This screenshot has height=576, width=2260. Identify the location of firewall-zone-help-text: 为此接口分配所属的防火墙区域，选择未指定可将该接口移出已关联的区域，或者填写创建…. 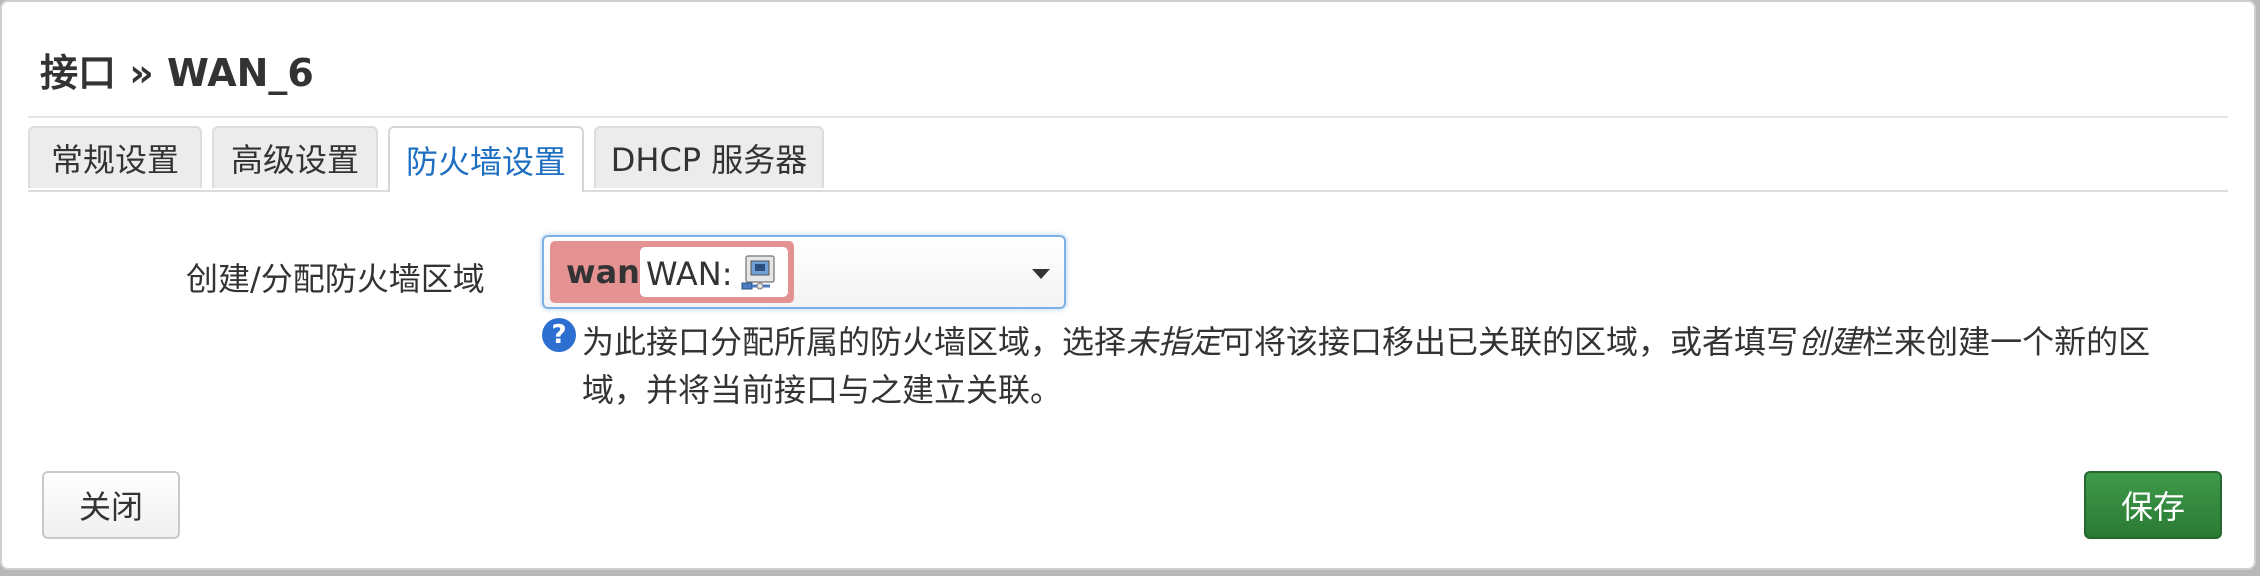
(1387, 366).